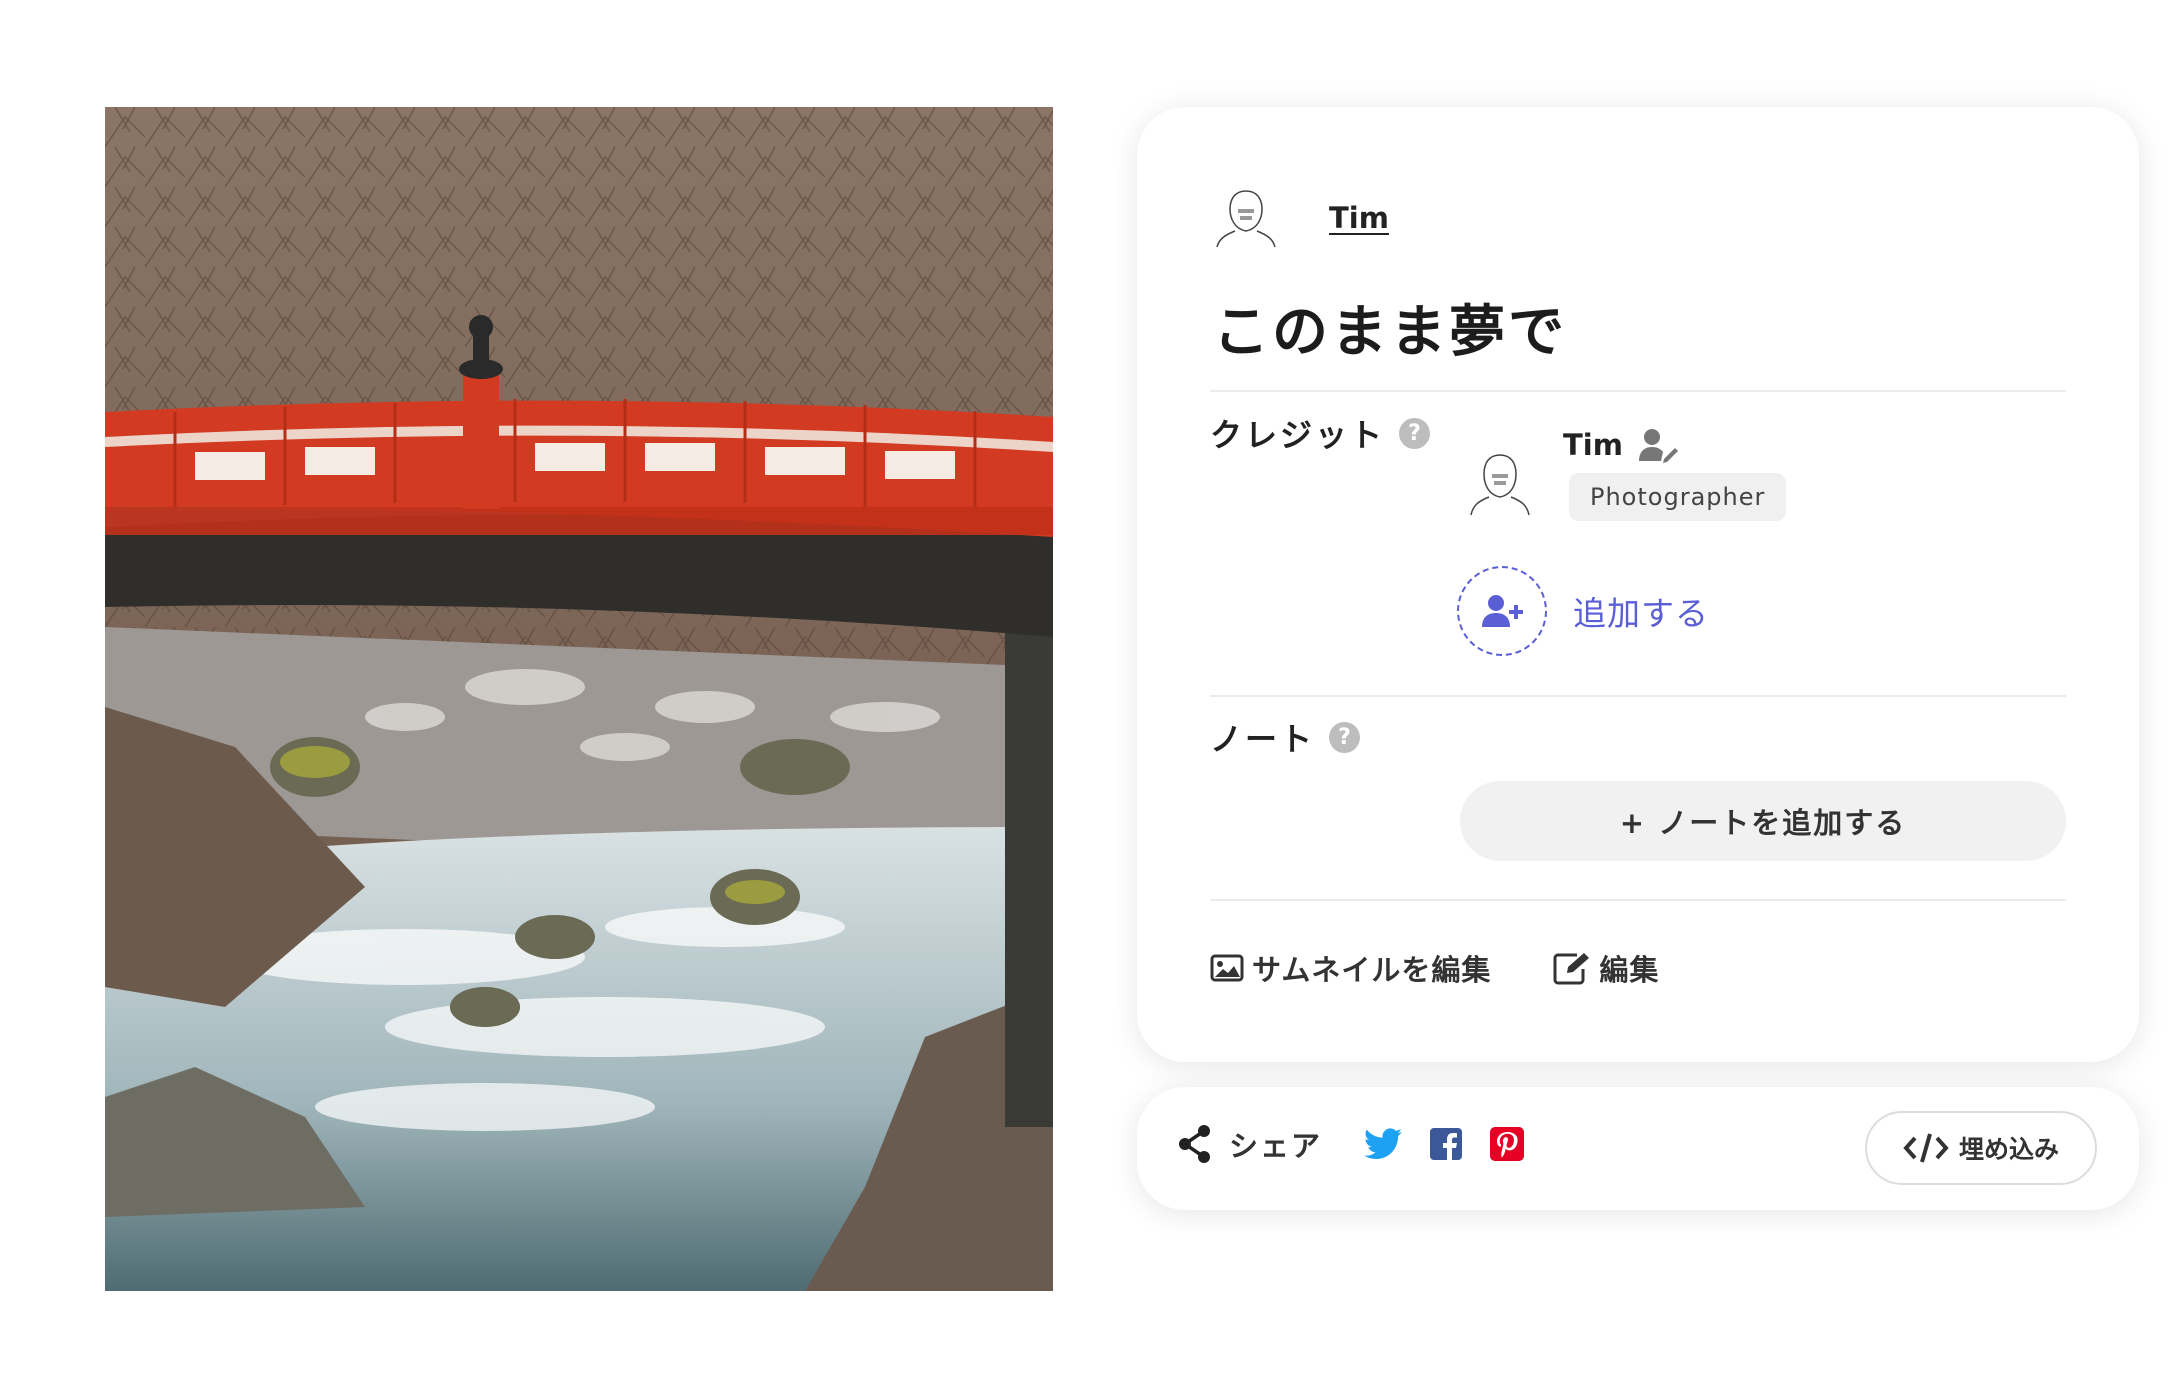  Describe the element at coordinates (1571, 969) in the screenshot. I see `edit-icon` at that location.